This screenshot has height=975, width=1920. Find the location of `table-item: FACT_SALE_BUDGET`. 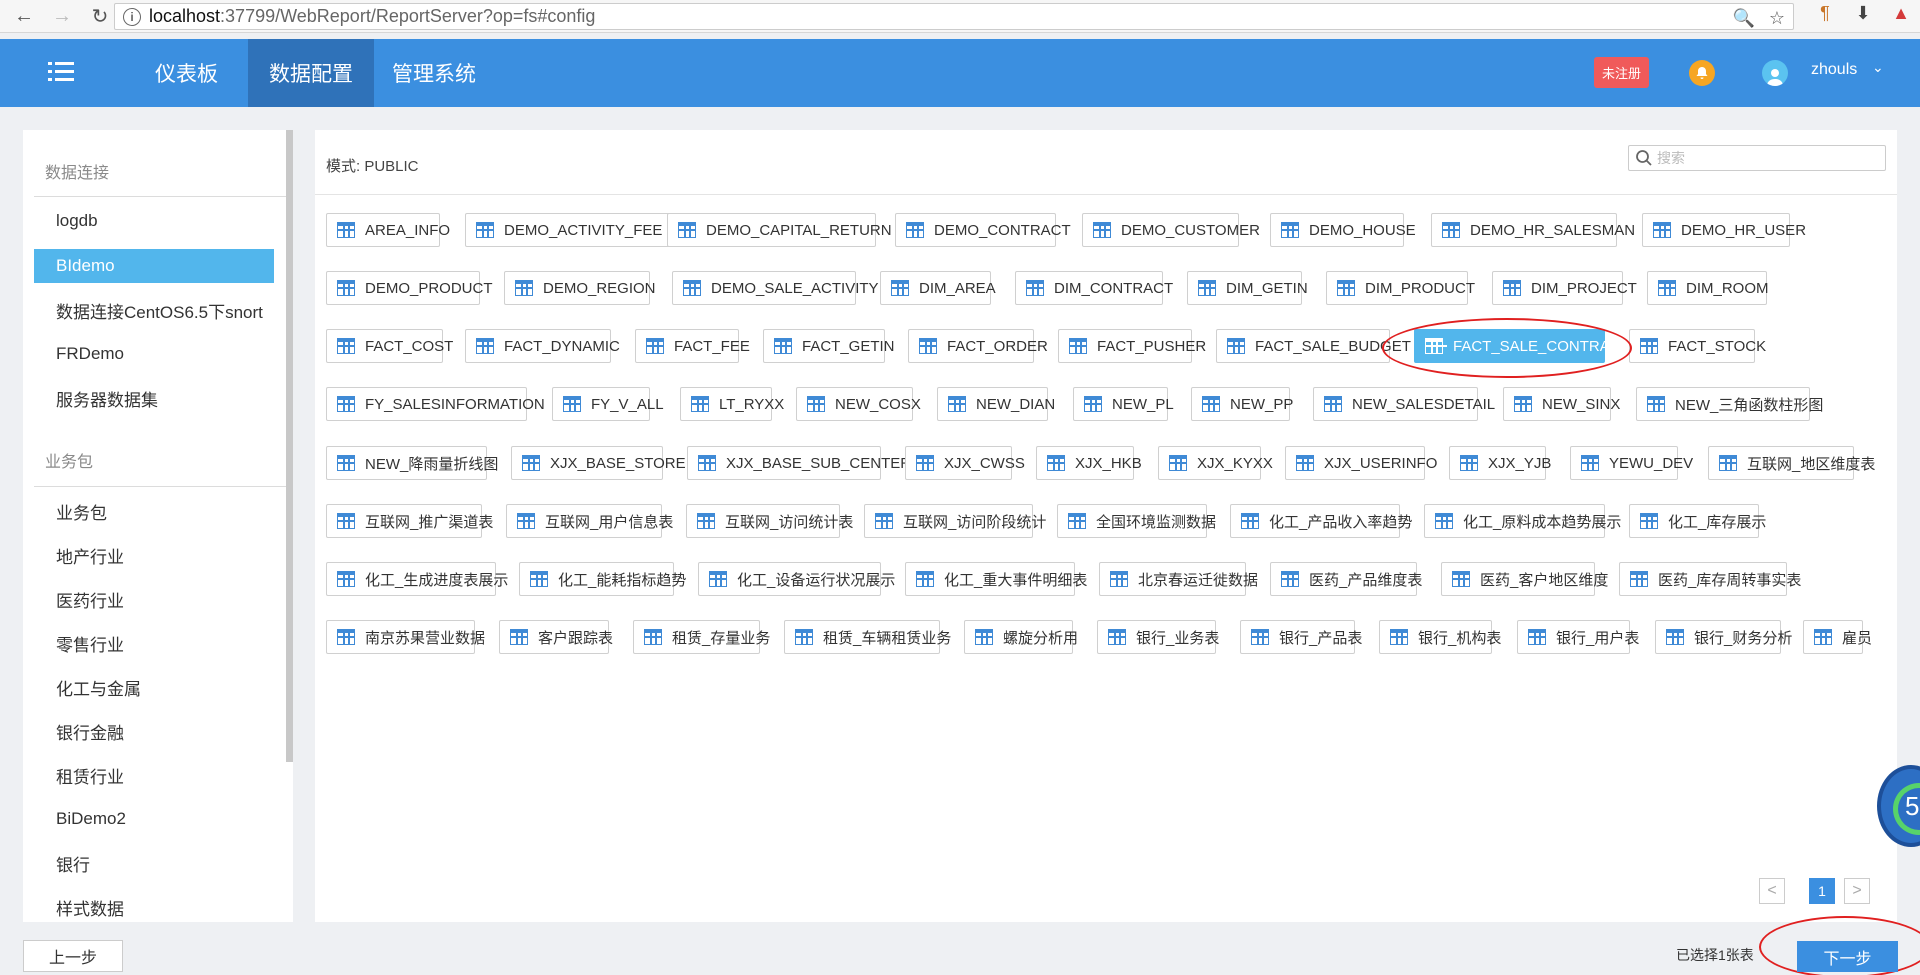

table-item: FACT_SALE_BUDGET is located at coordinates (1313, 346).